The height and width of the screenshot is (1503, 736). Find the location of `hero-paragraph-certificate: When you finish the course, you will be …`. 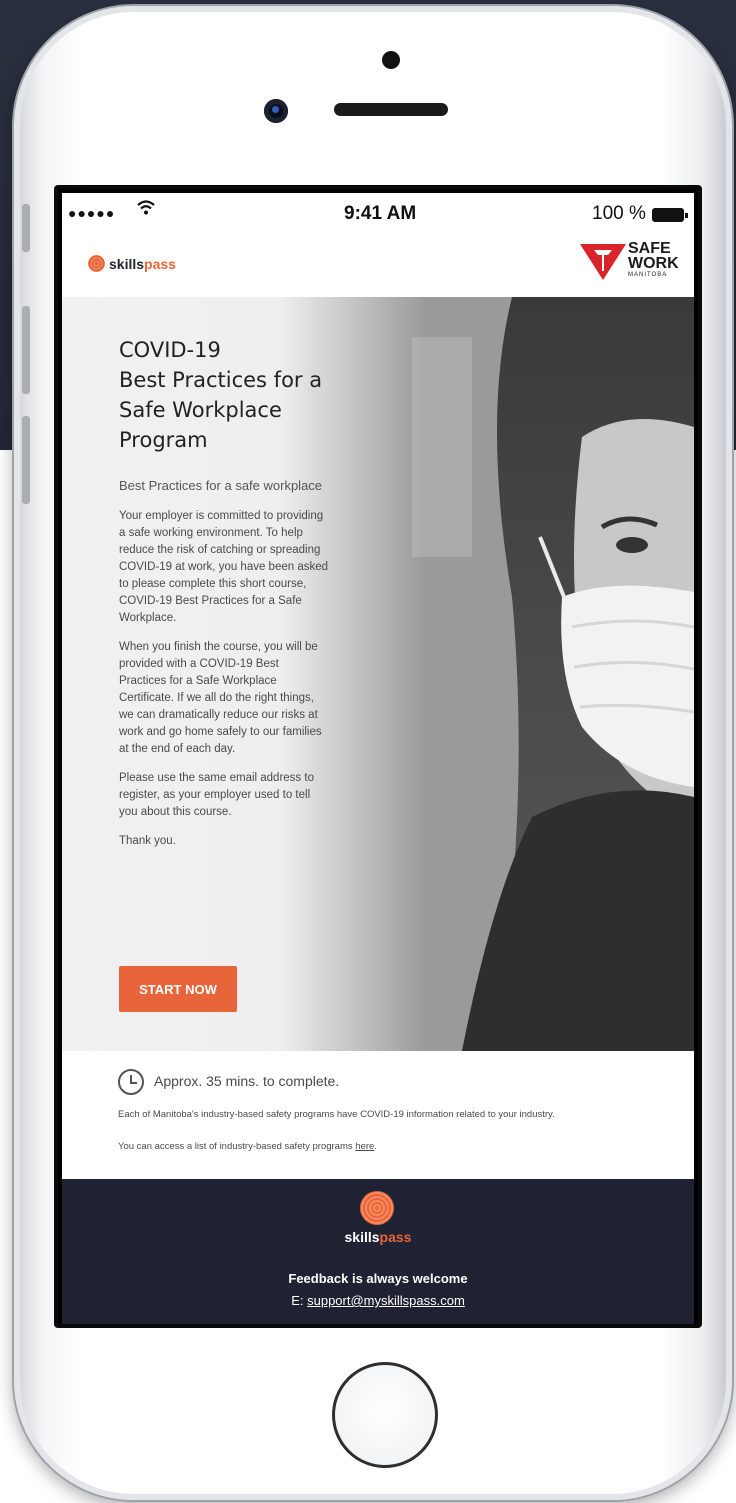

hero-paragraph-certificate: When you finish the course, you will be … is located at coordinates (220, 698).